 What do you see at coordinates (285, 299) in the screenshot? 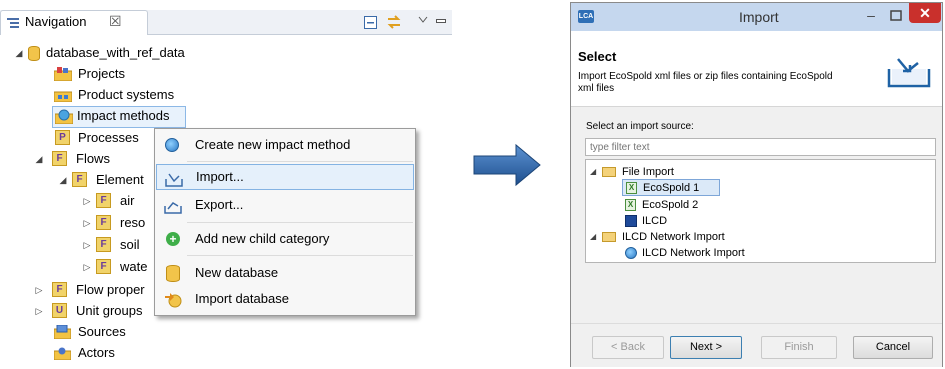
I see `menu-item-import-database: Import database` at bounding box center [285, 299].